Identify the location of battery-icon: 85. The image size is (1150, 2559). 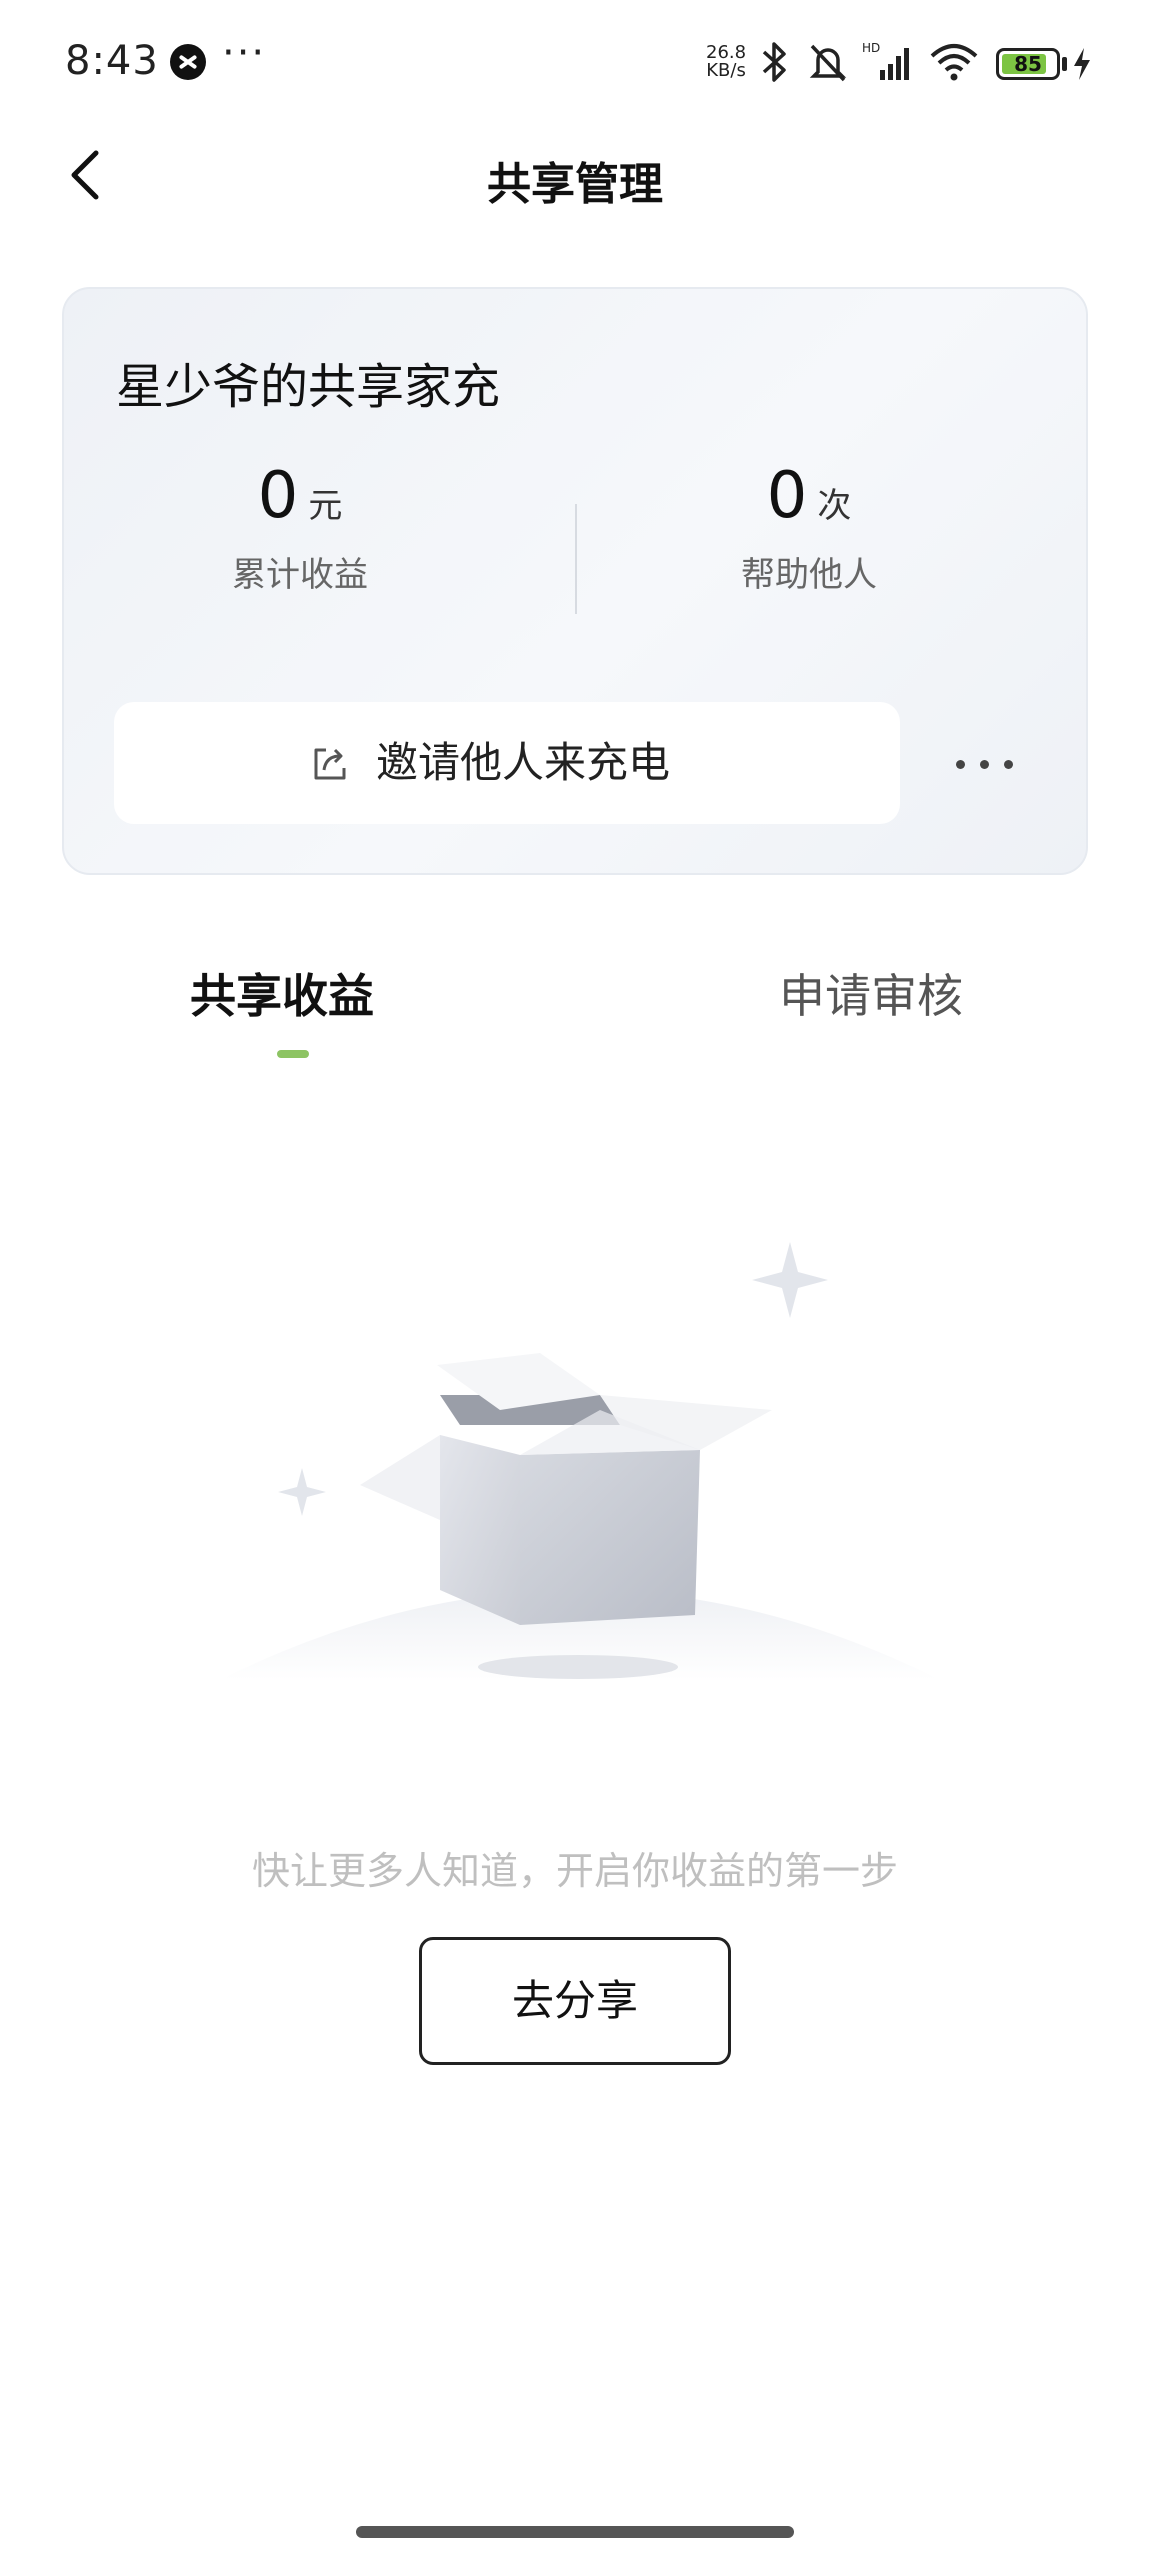
(1028, 64).